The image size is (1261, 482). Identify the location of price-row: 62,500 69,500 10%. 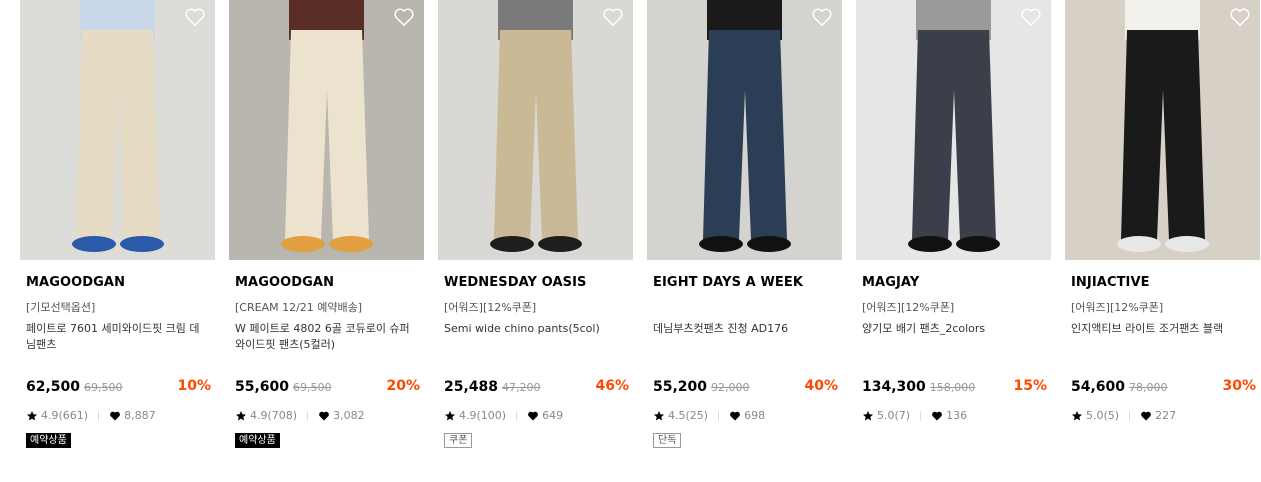
(118, 386).